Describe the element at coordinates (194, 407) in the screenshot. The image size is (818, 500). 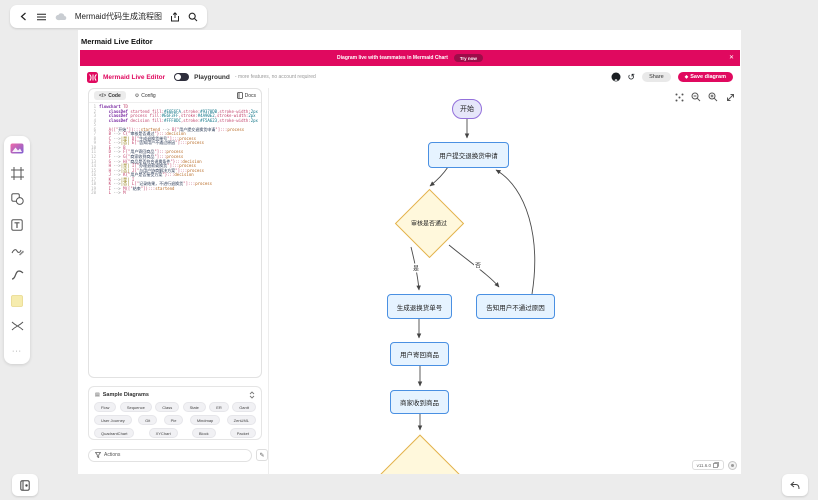
I see `sample-chip-state: State` at that location.